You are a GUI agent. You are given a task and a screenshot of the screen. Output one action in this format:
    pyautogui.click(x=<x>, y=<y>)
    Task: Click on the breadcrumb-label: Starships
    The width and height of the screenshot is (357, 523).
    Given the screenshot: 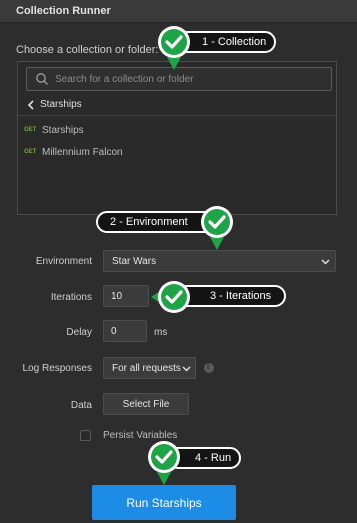 What is the action you would take?
    pyautogui.click(x=61, y=104)
    